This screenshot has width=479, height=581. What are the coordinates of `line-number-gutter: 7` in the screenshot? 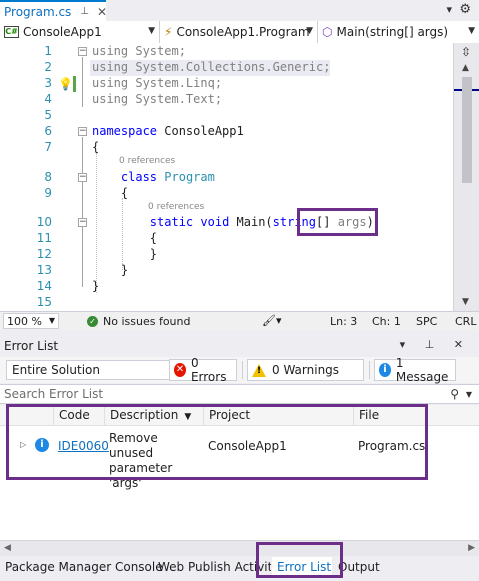 It's located at (48, 147).